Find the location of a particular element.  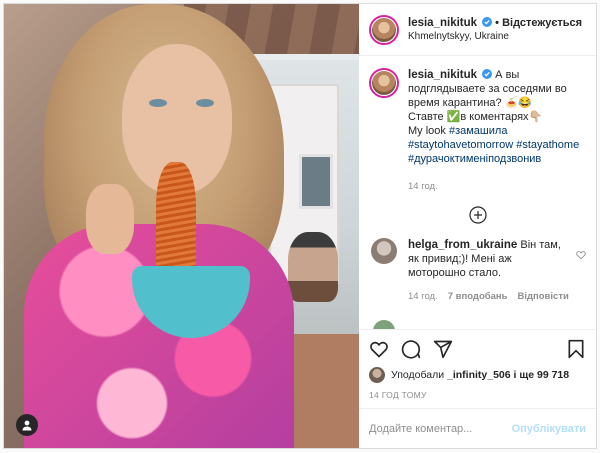

load-more-comments is located at coordinates (477, 215).